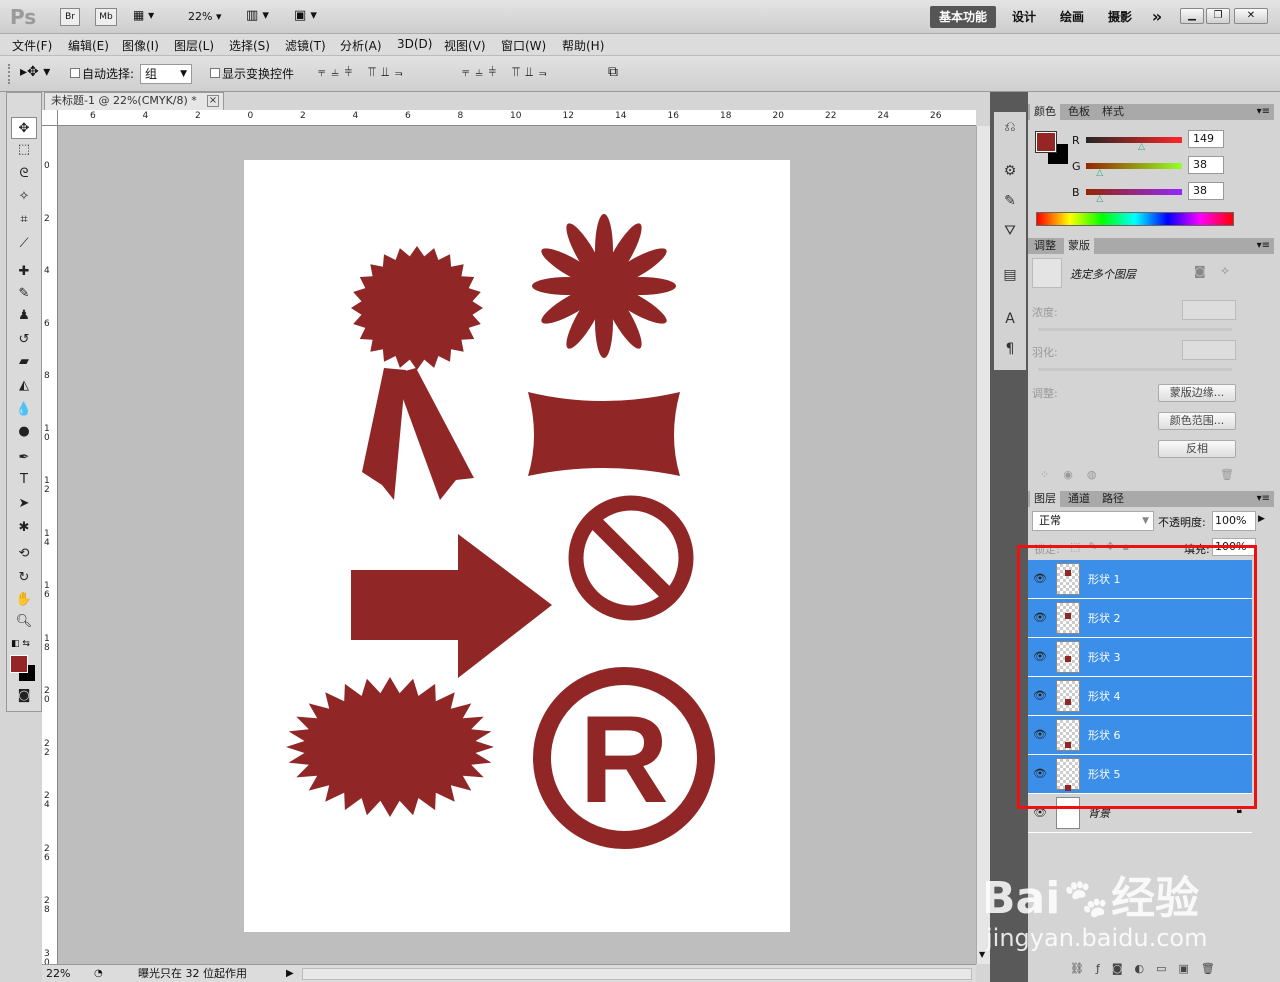 The height and width of the screenshot is (982, 1280). Describe the element at coordinates (523, 45) in the screenshot. I see `menu-window: 窗口(W)` at that location.